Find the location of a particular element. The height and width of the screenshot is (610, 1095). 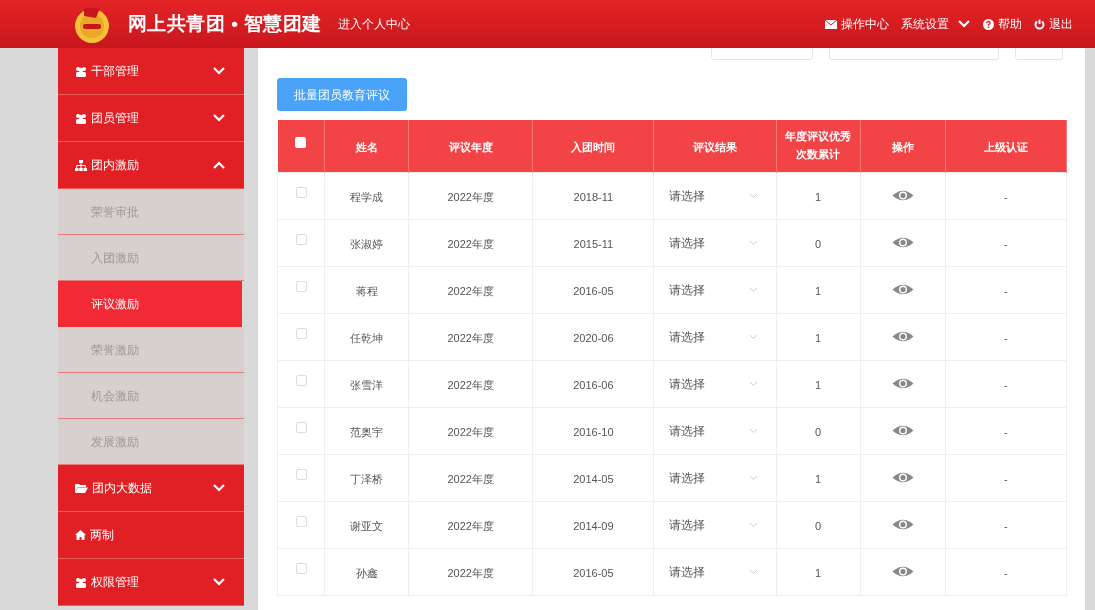

personal-center-link: 进入个人中心 is located at coordinates (373, 24).